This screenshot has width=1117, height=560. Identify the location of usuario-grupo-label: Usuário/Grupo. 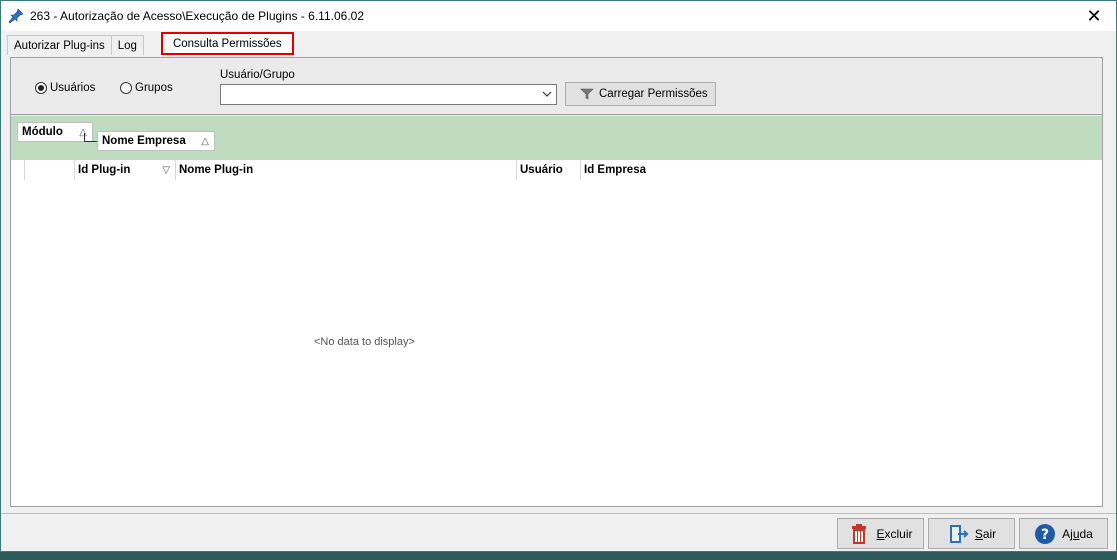
(257, 75).